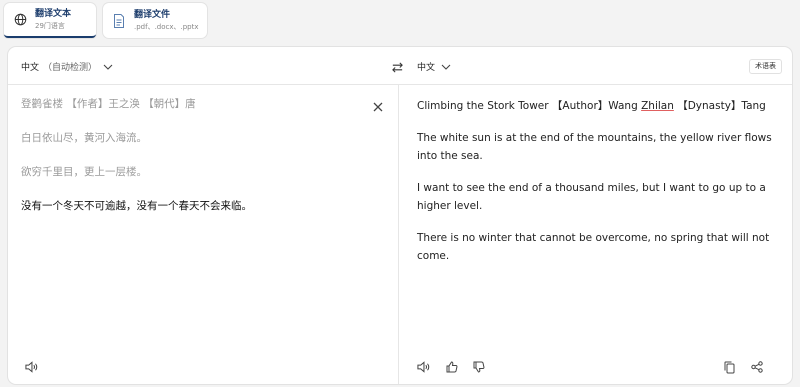 The height and width of the screenshot is (387, 800). I want to click on tab-translate-file: 翻译文件 .pdf、.docx、.pptx, so click(155, 20).